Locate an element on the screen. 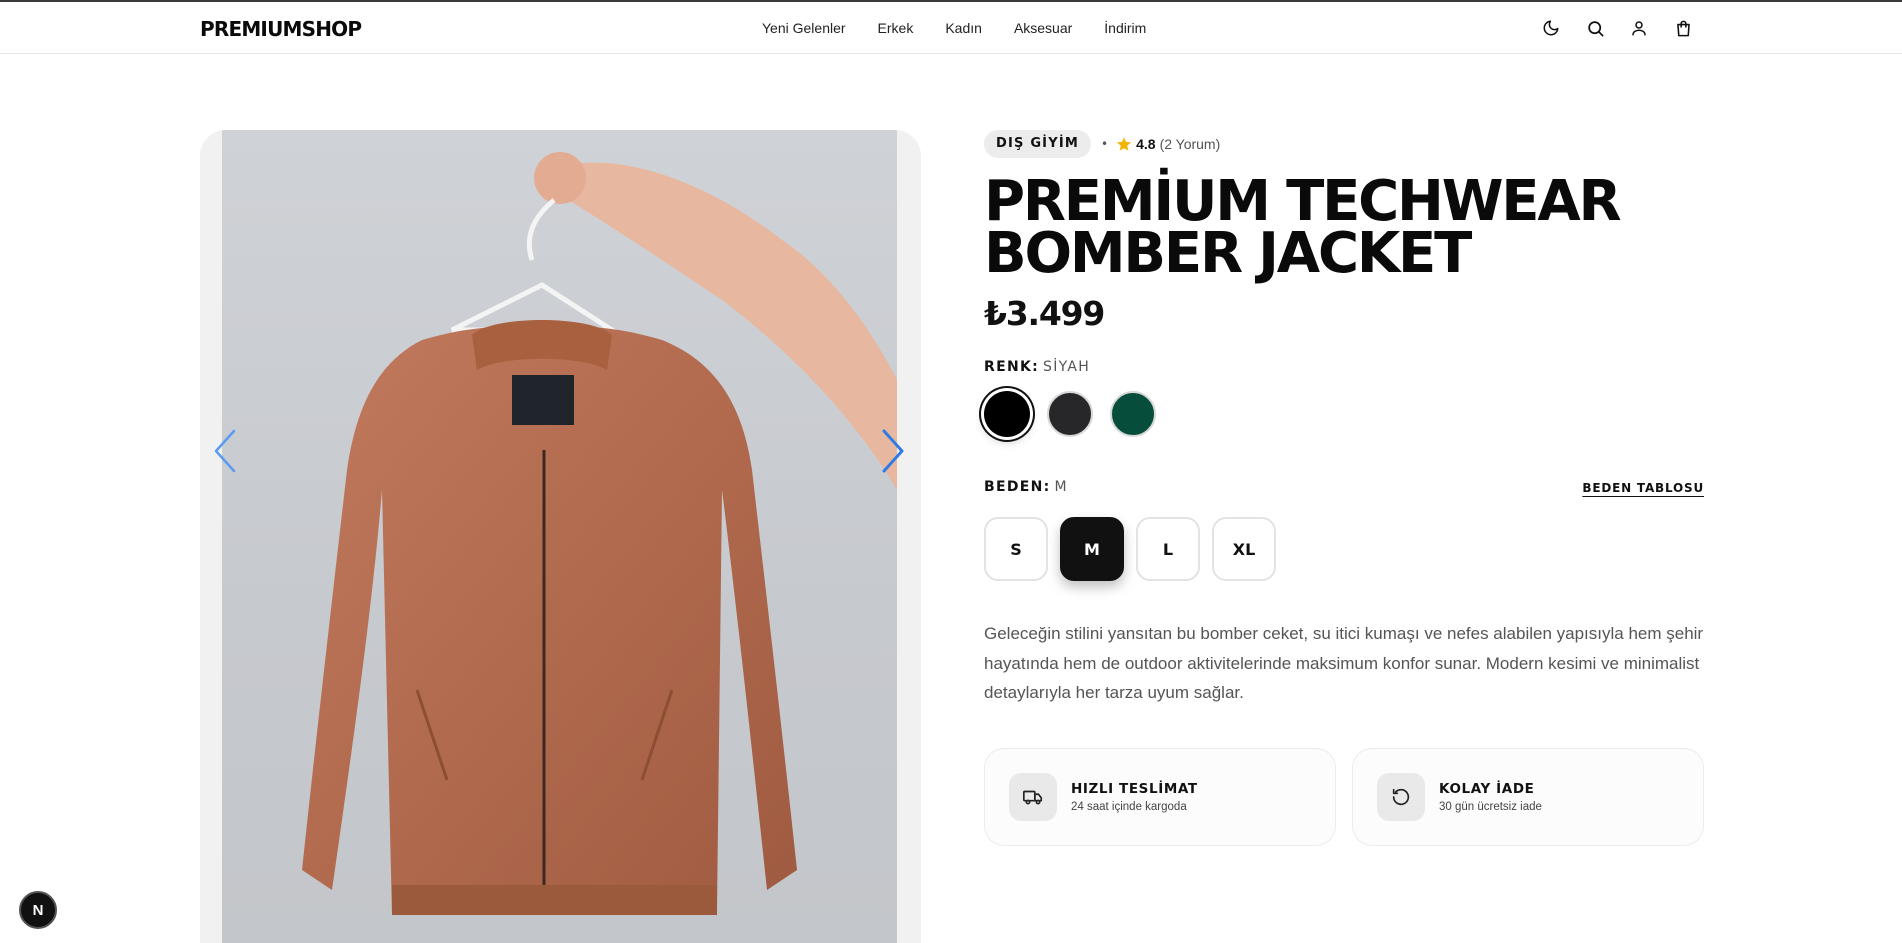 This screenshot has height=943, width=1902. rating-value: 4.8 is located at coordinates (1146, 144).